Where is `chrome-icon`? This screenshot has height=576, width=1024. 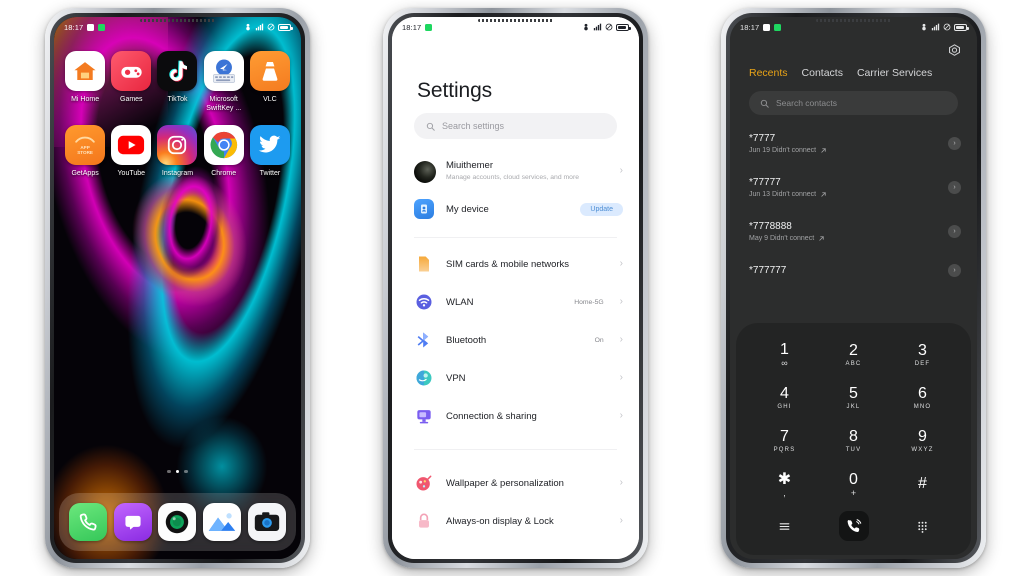
chrome-icon is located at coordinates (223, 145).